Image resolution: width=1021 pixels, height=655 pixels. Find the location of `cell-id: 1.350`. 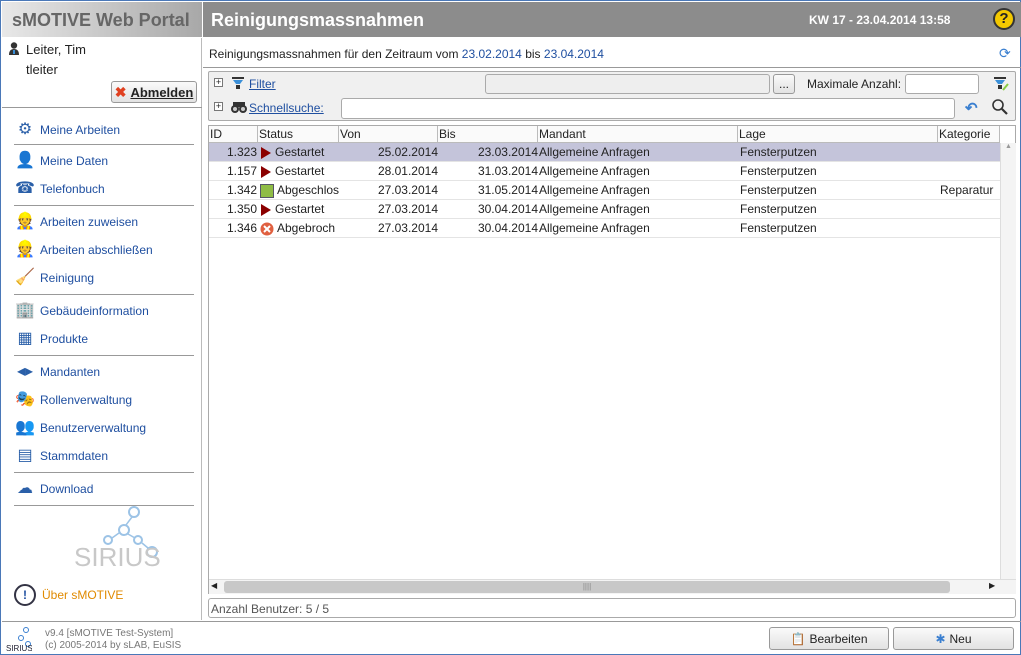

cell-id: 1.350 is located at coordinates (241, 209).